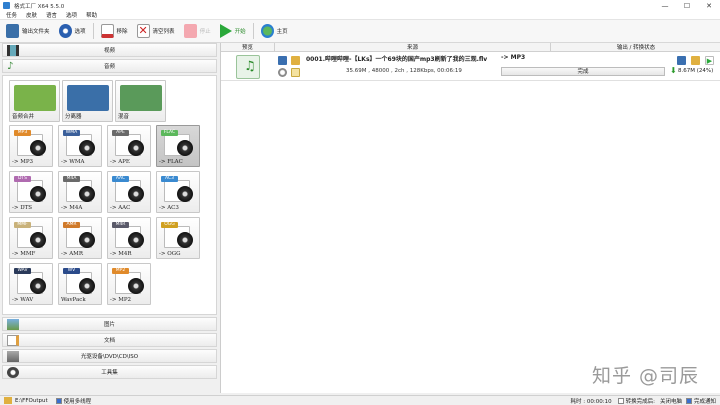 Image resolution: width=720 pixels, height=405 pixels. I want to click on audio-tile-m4r: M4R -> M4R, so click(129, 238).